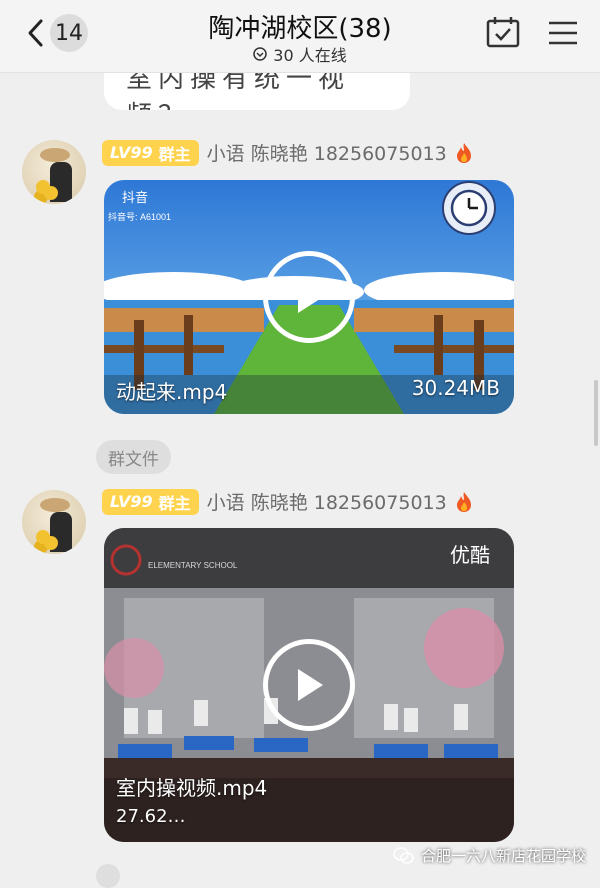  I want to click on watermark: 合肥一六八新店花园学校, so click(489, 855).